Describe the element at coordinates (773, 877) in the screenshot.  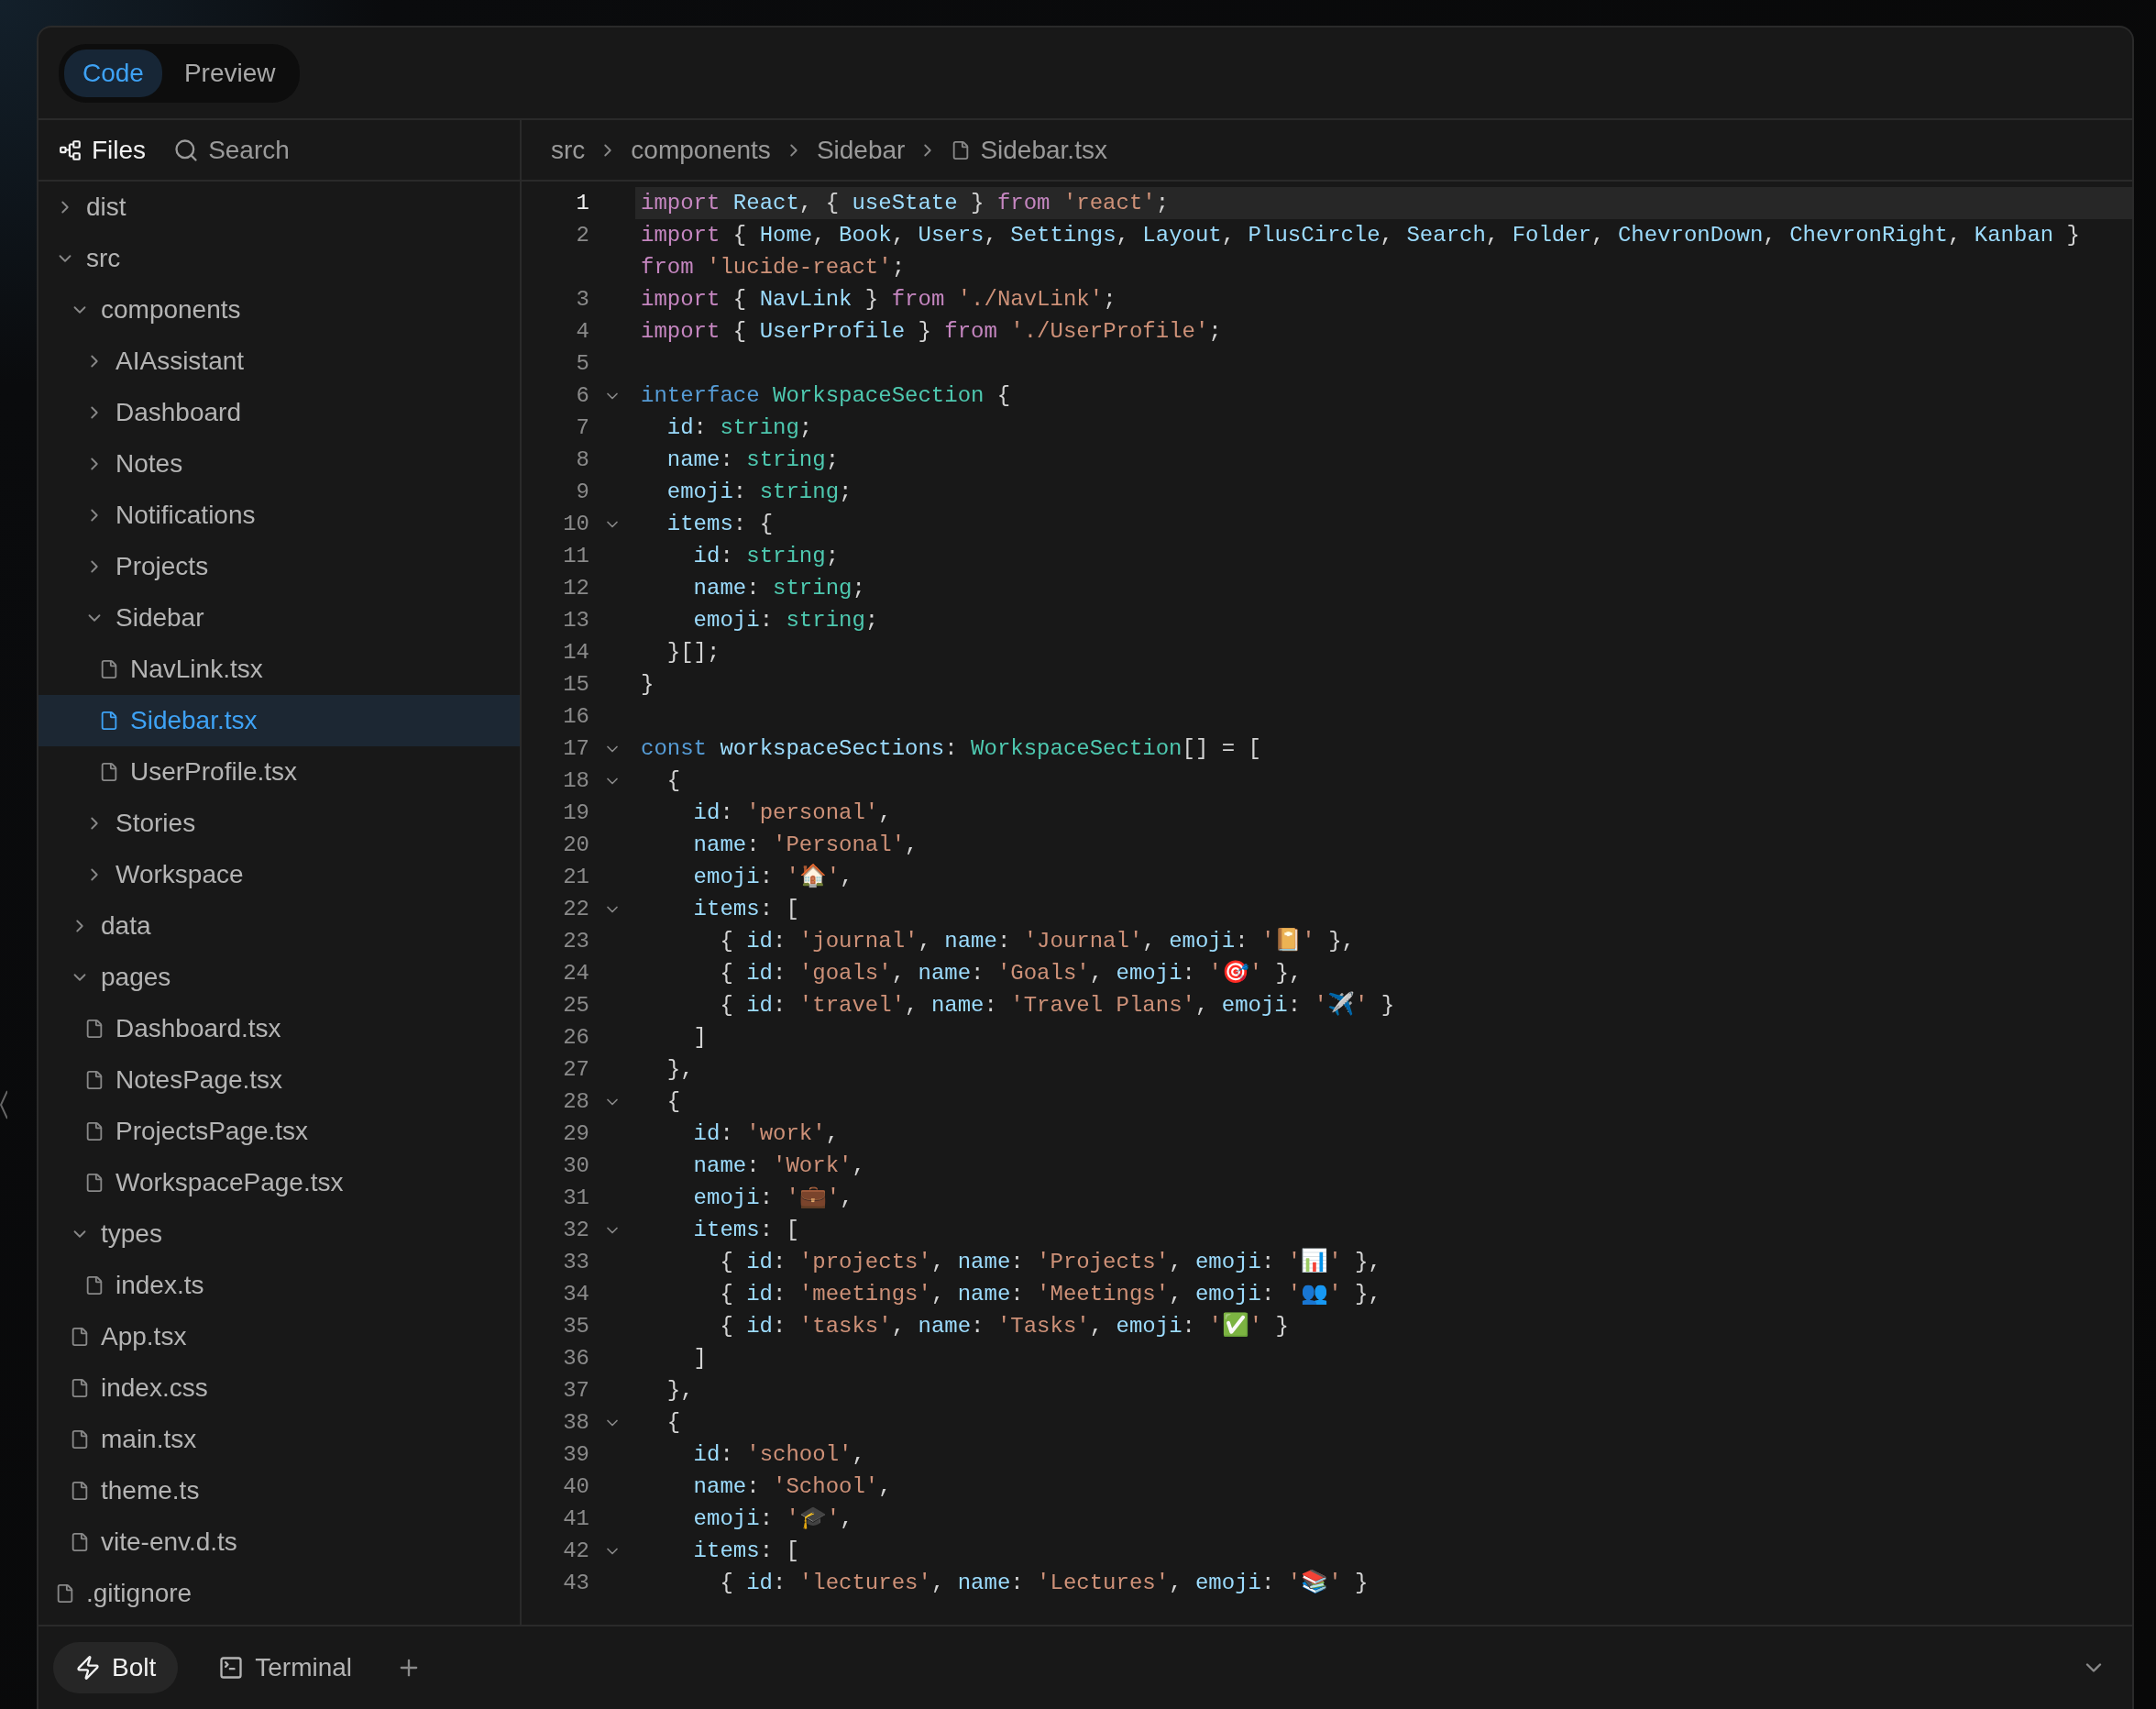
I see `code-line: emoji: '🏠',` at that location.